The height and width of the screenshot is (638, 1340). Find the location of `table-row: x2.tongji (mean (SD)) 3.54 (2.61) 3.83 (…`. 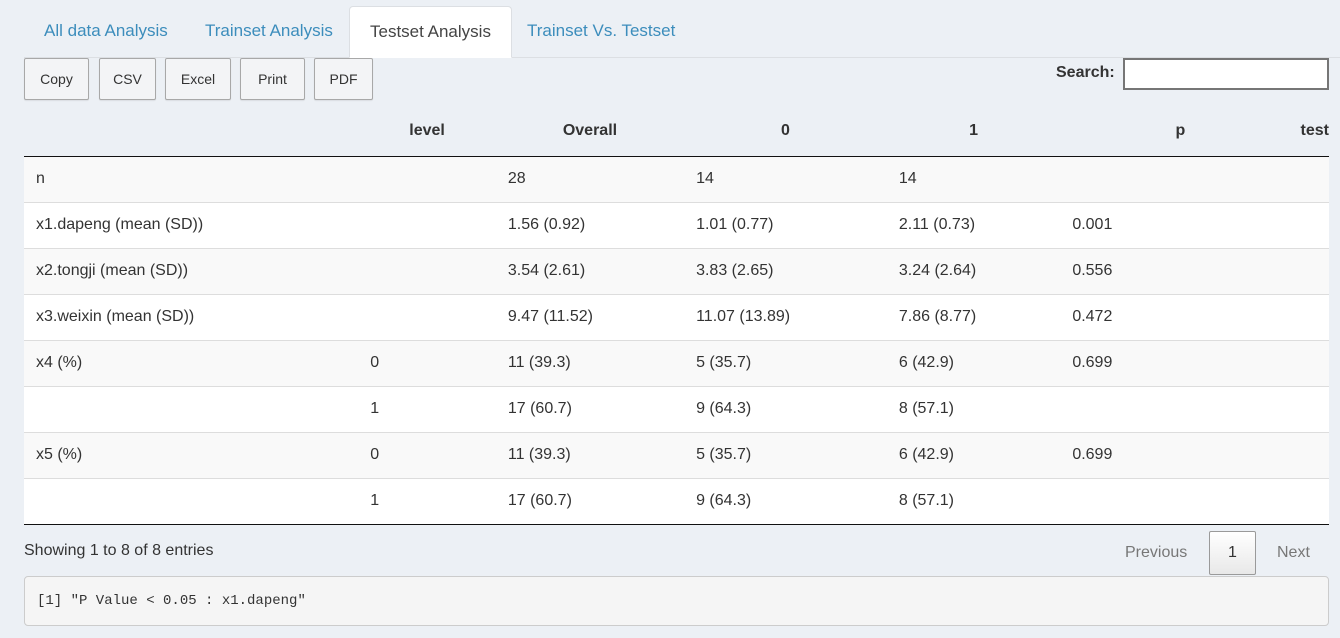

table-row: x2.tongji (mean (SD)) 3.54 (2.61) 3.83 (… is located at coordinates (676, 270).